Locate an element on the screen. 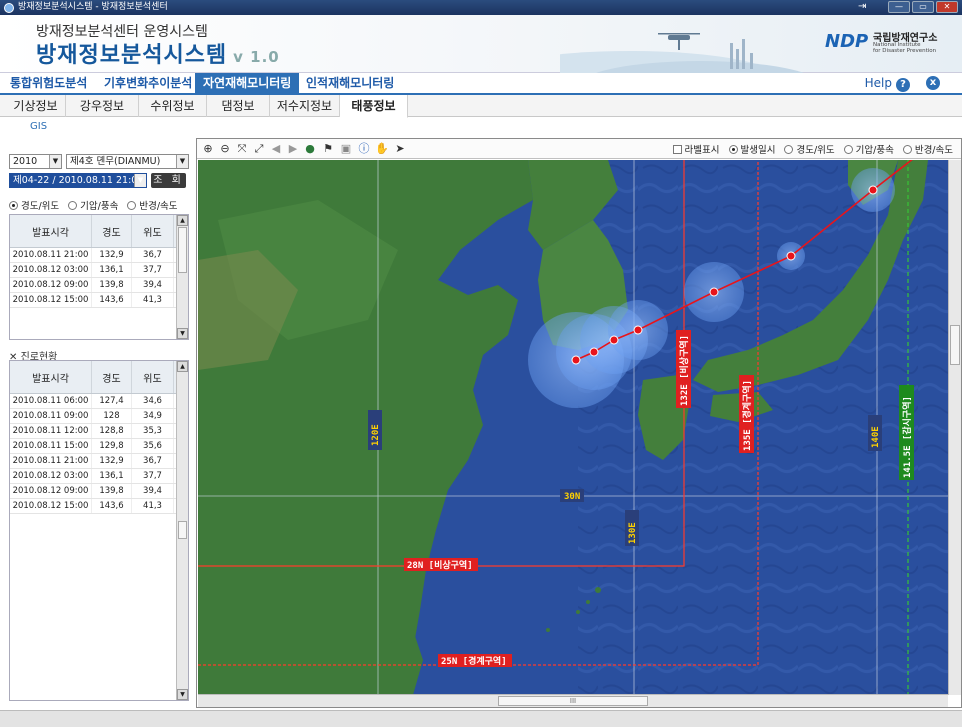 This screenshot has height=727, width=962. table-row: 2010.08.11 12:00 128,8 35,3 is located at coordinates (99, 431).